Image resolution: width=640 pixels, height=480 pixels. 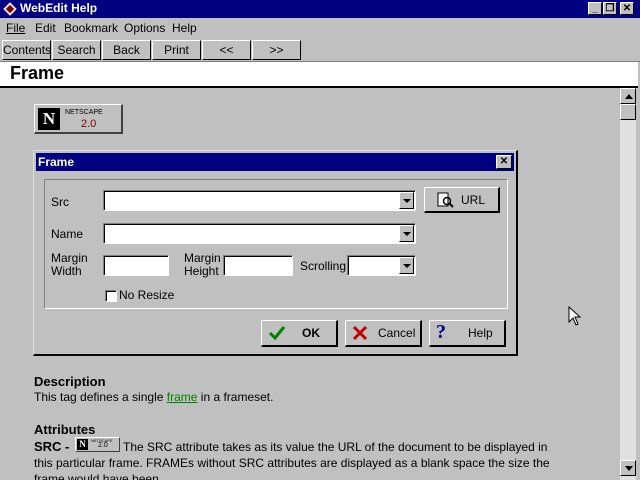 I want to click on browse-back-button: <<, so click(x=226, y=50).